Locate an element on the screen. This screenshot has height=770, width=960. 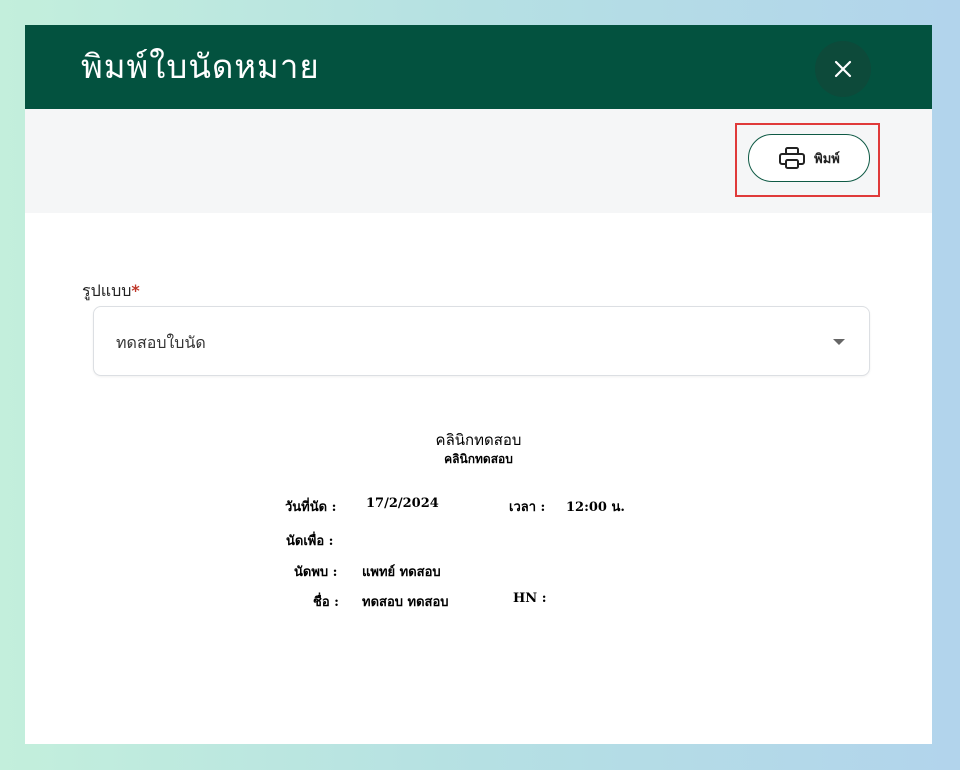
time-label: เวลา : is located at coordinates (527, 507).